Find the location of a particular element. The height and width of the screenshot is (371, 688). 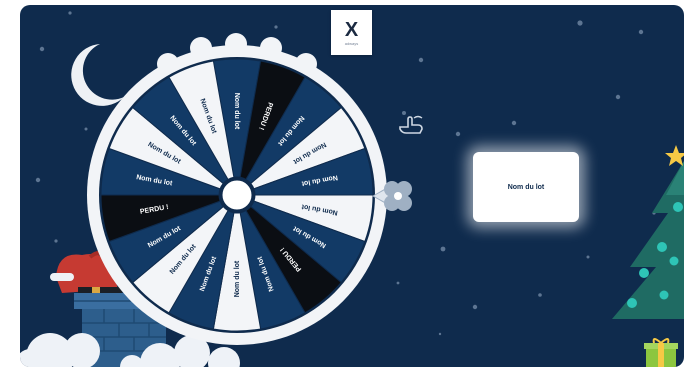

brand-logo: X adways is located at coordinates (351, 32).